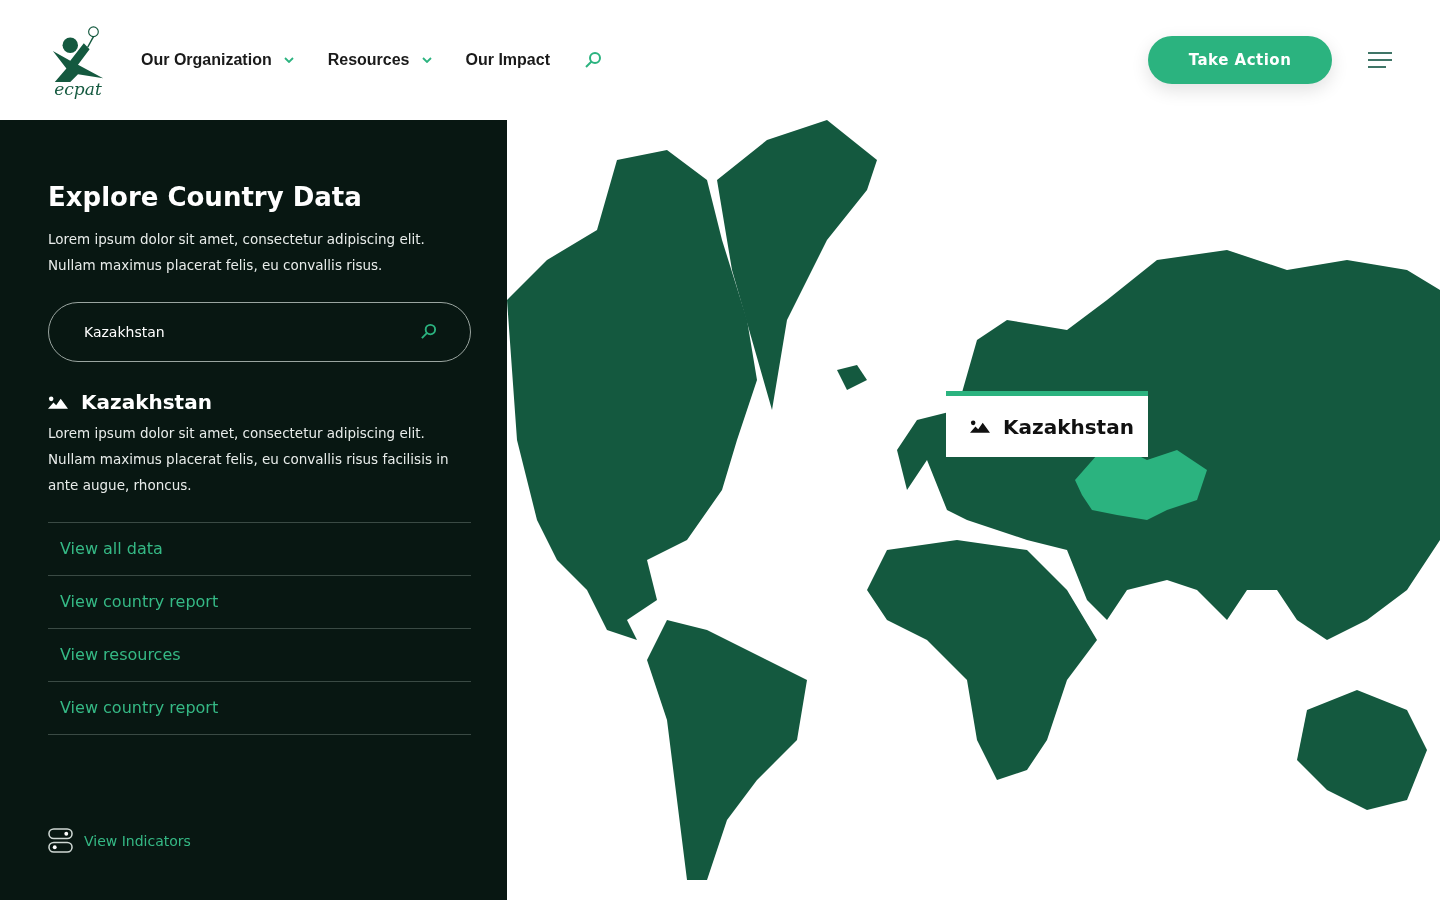 This screenshot has height=900, width=1440. I want to click on highlighted-country-shape, so click(1141, 485).